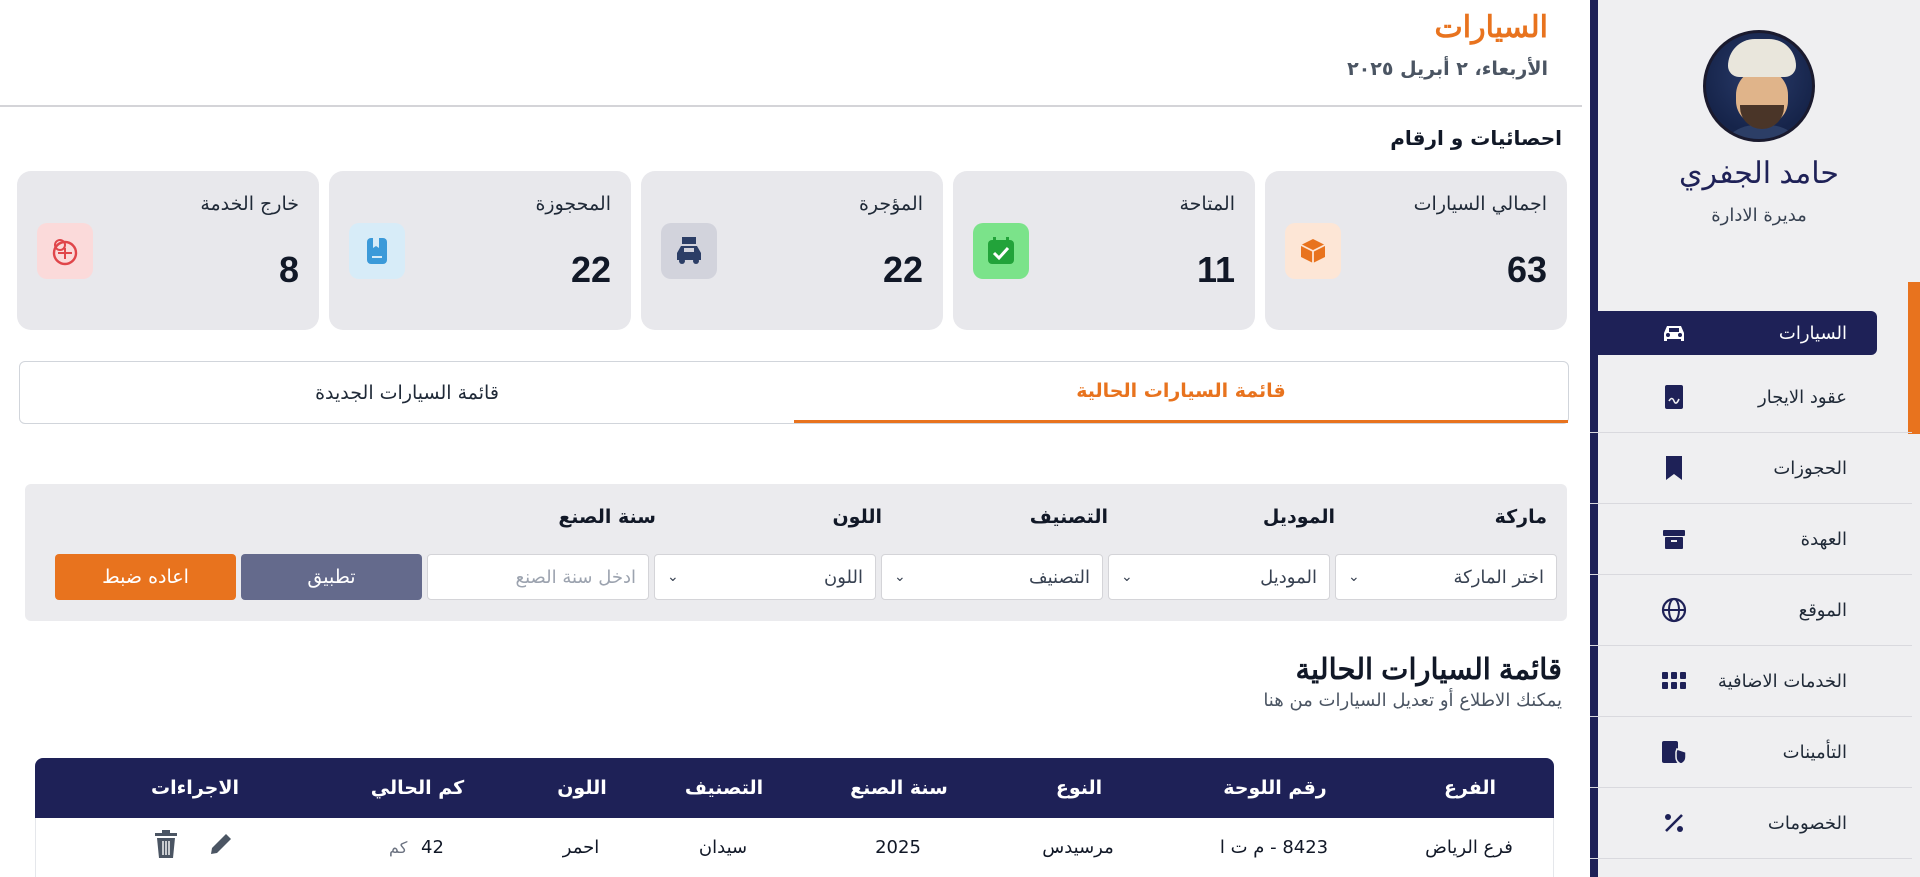 This screenshot has width=1920, height=877. Describe the element at coordinates (407, 392) in the screenshot. I see `tab-new-cars: قائمة السيارات الجديدة` at that location.